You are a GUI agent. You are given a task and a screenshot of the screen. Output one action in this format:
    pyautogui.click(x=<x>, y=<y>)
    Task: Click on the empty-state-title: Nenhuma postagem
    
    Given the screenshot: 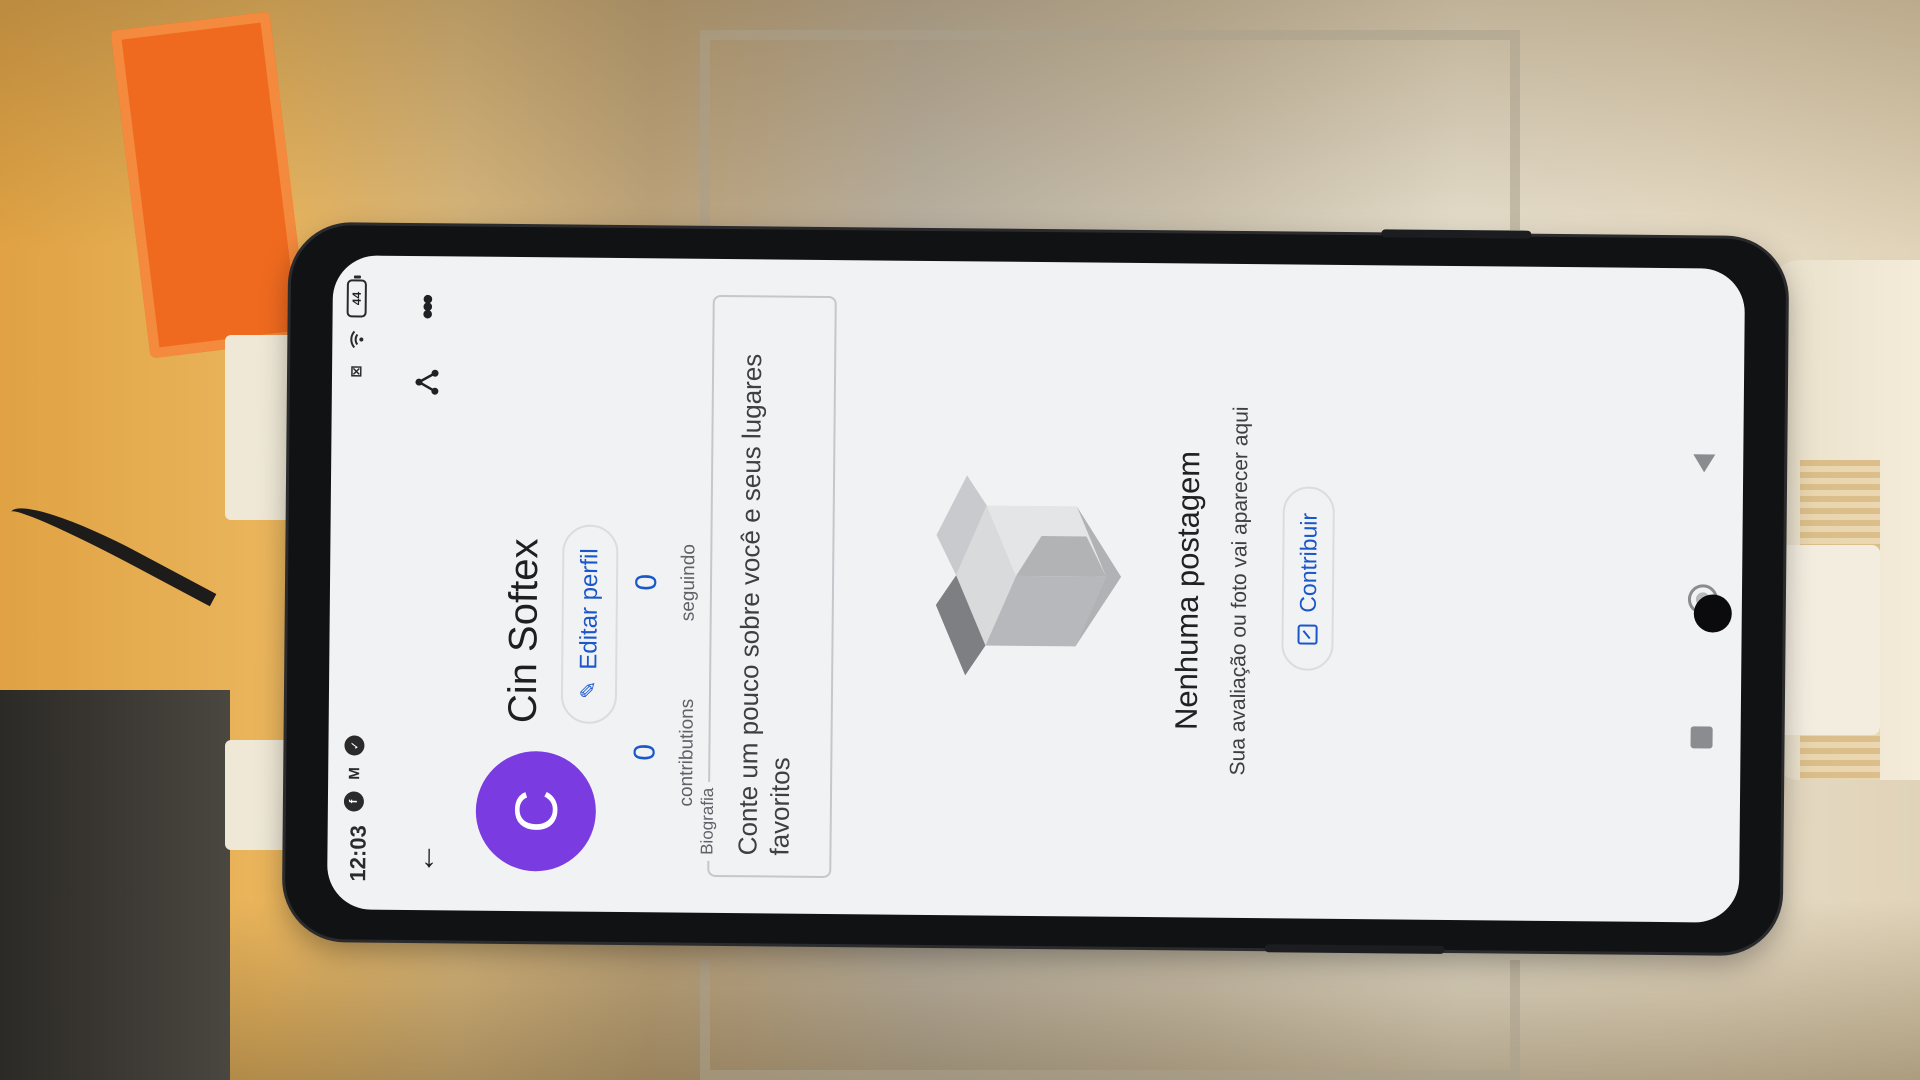 What is the action you would take?
    pyautogui.click(x=1187, y=590)
    